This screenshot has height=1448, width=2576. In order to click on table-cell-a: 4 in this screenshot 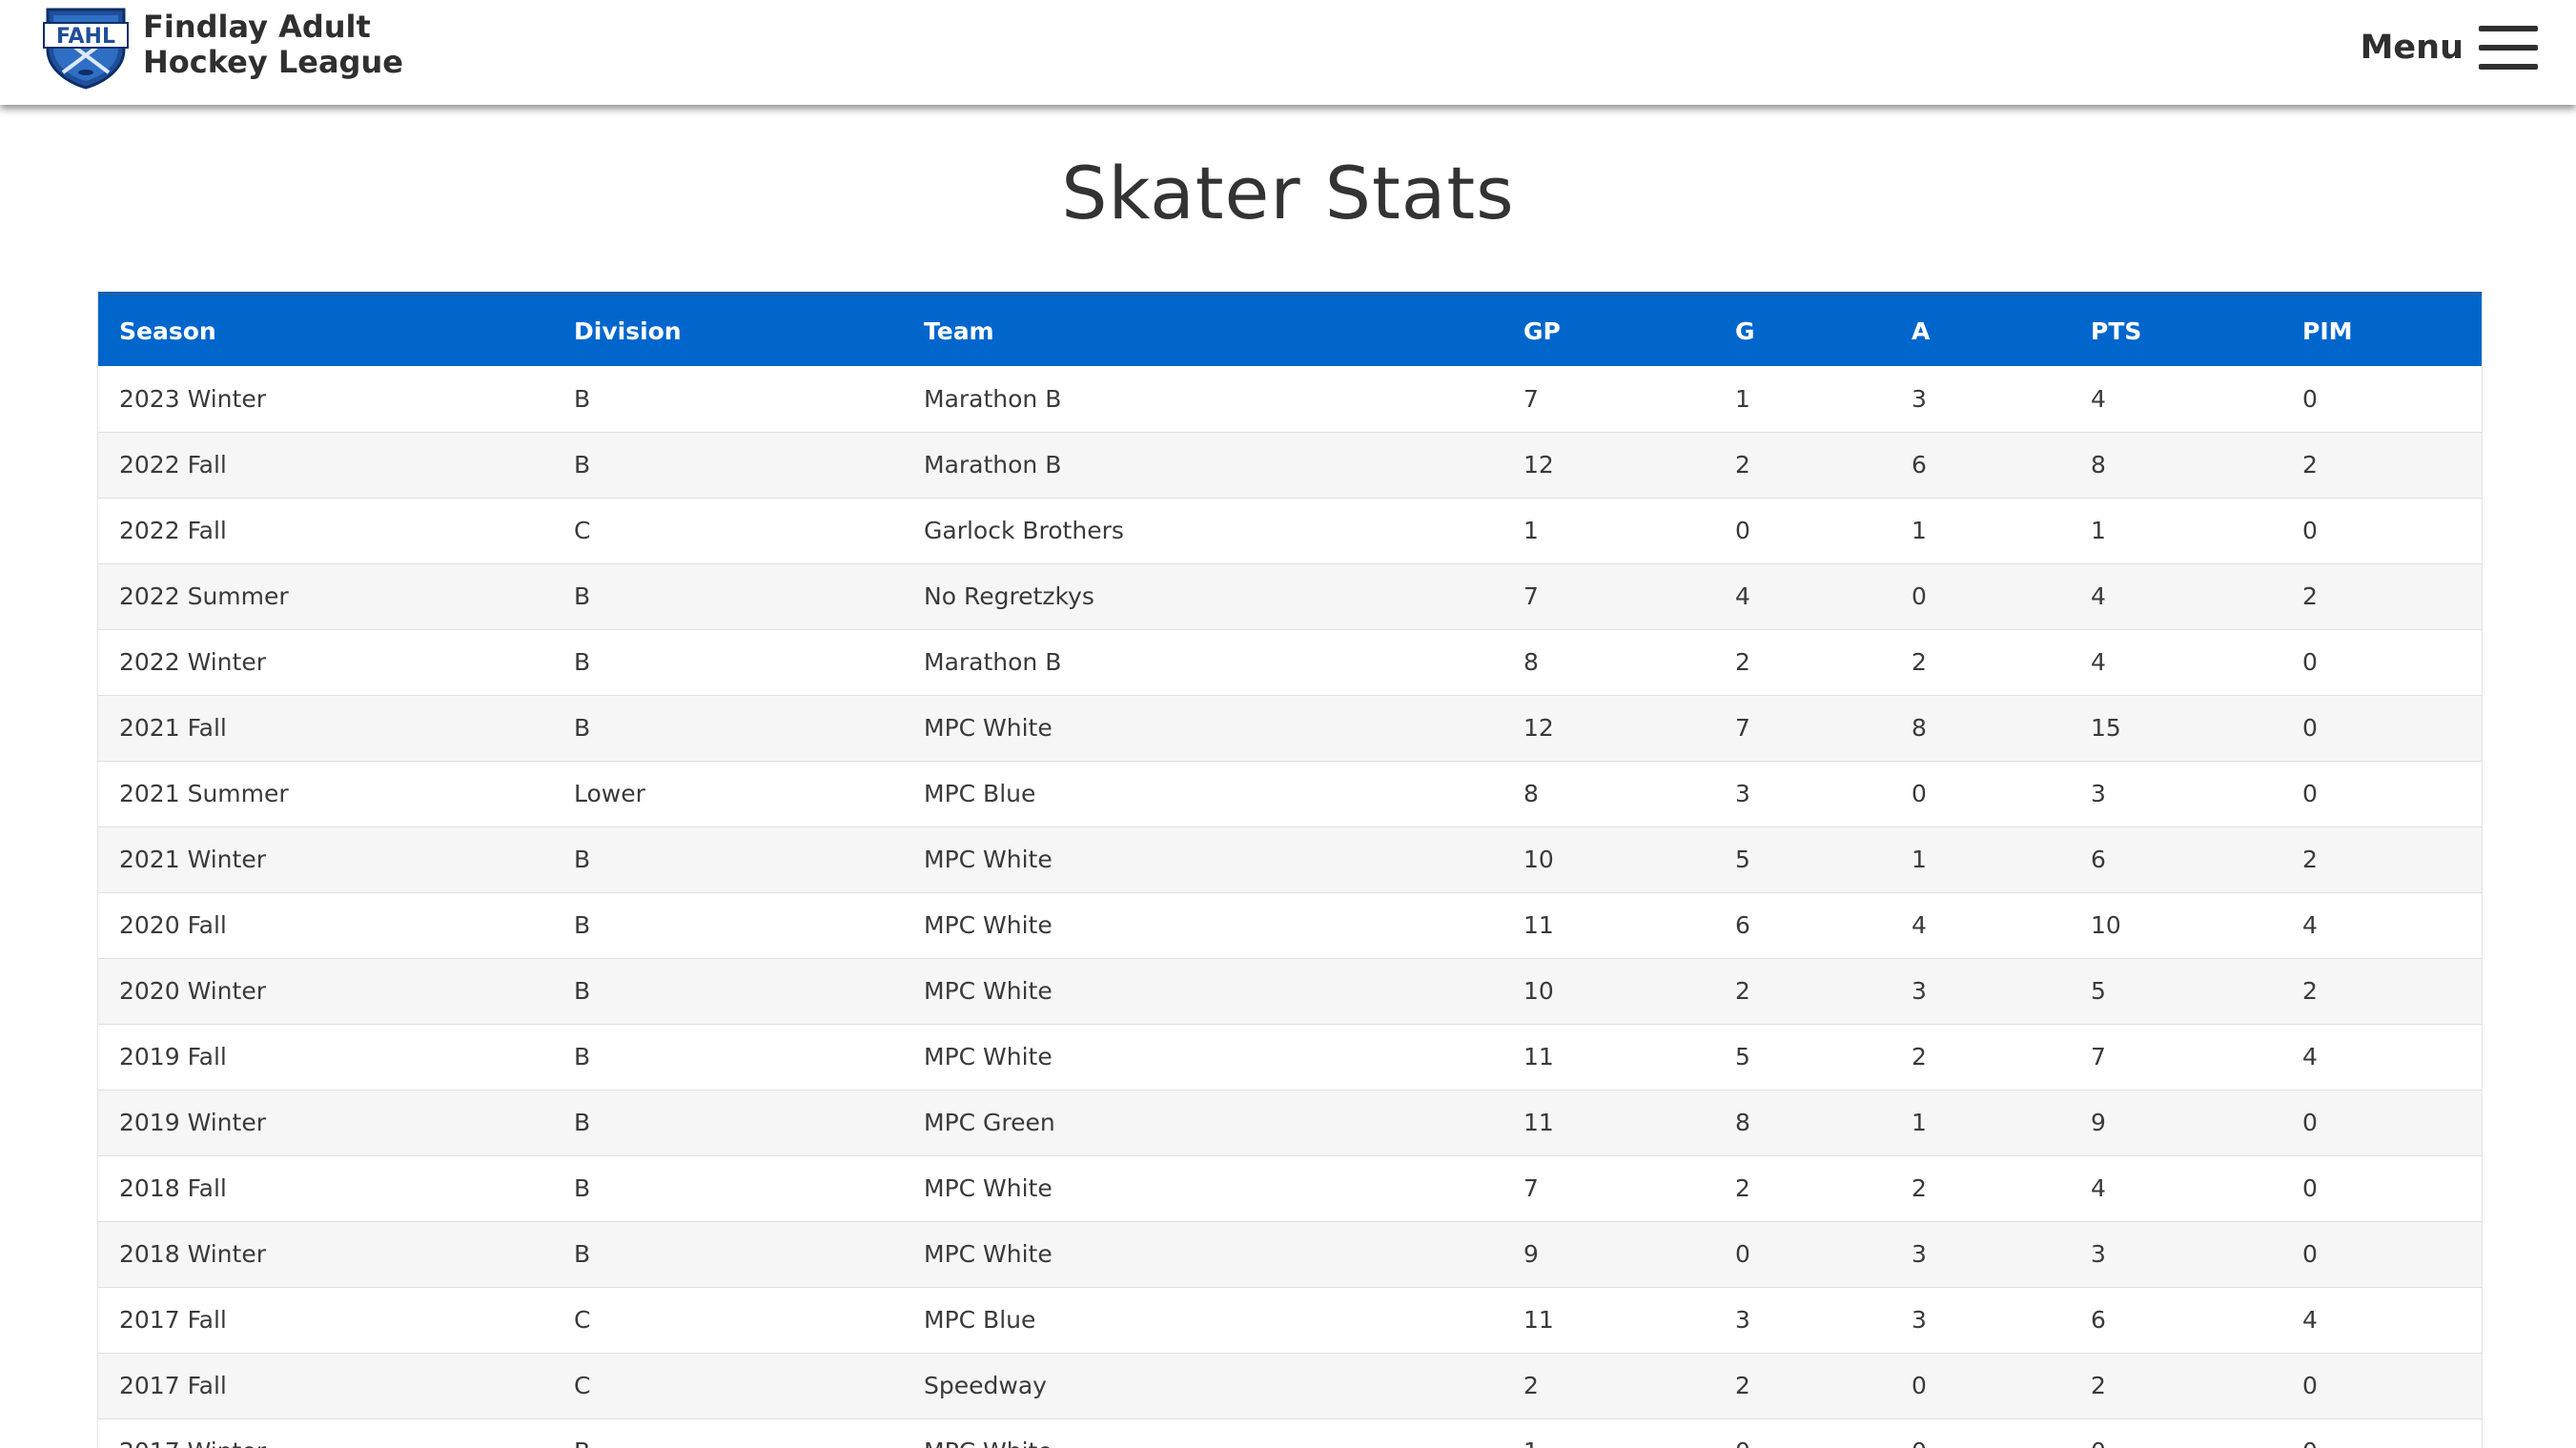, I will do `click(1981, 926)`.